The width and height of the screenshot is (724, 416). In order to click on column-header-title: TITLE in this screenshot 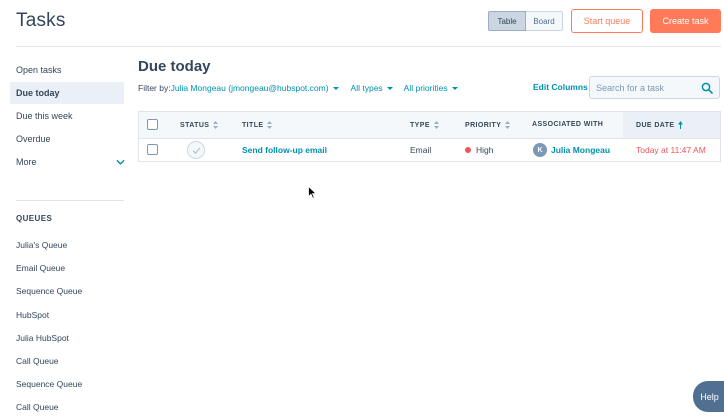, I will do `click(257, 125)`.